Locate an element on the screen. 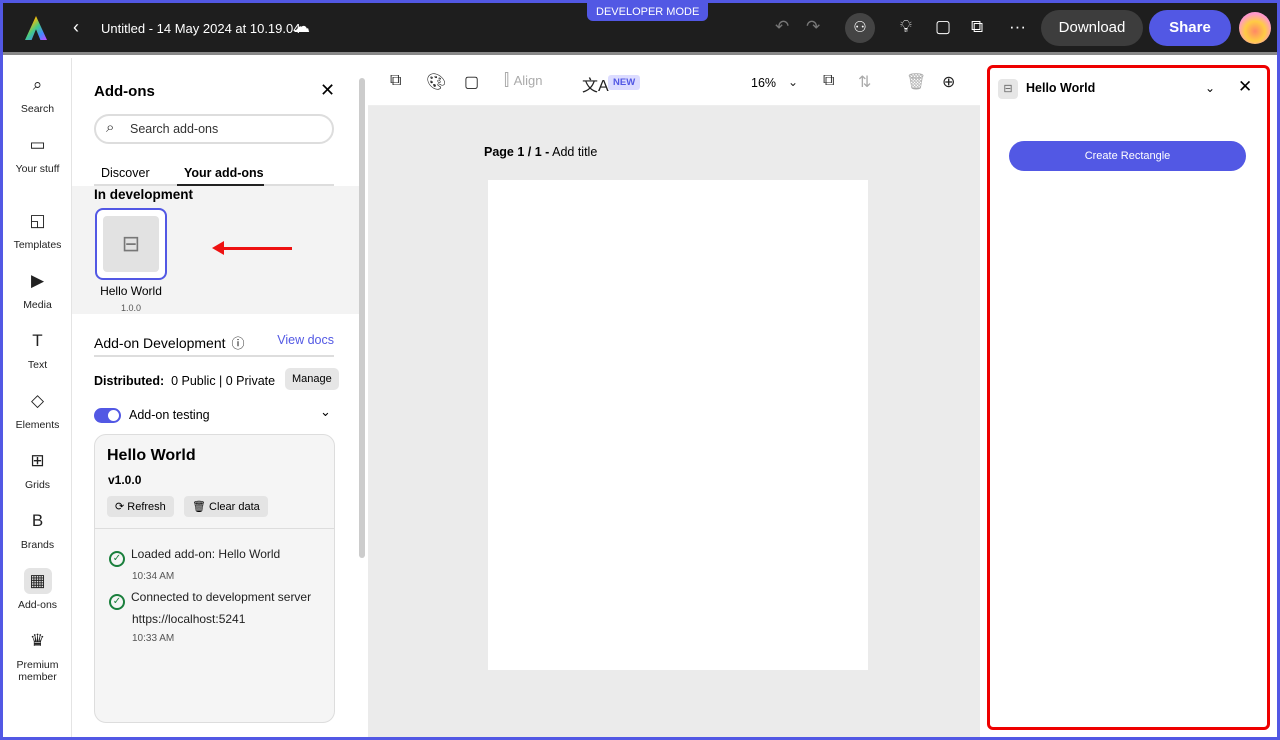 This screenshot has height=740, width=1280. clear-label: Clear data is located at coordinates (234, 507).